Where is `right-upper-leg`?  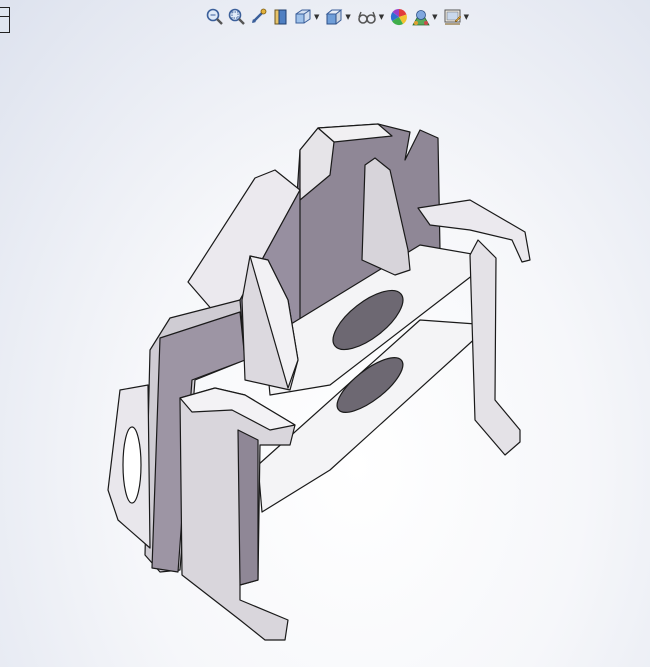 right-upper-leg is located at coordinates (495, 347).